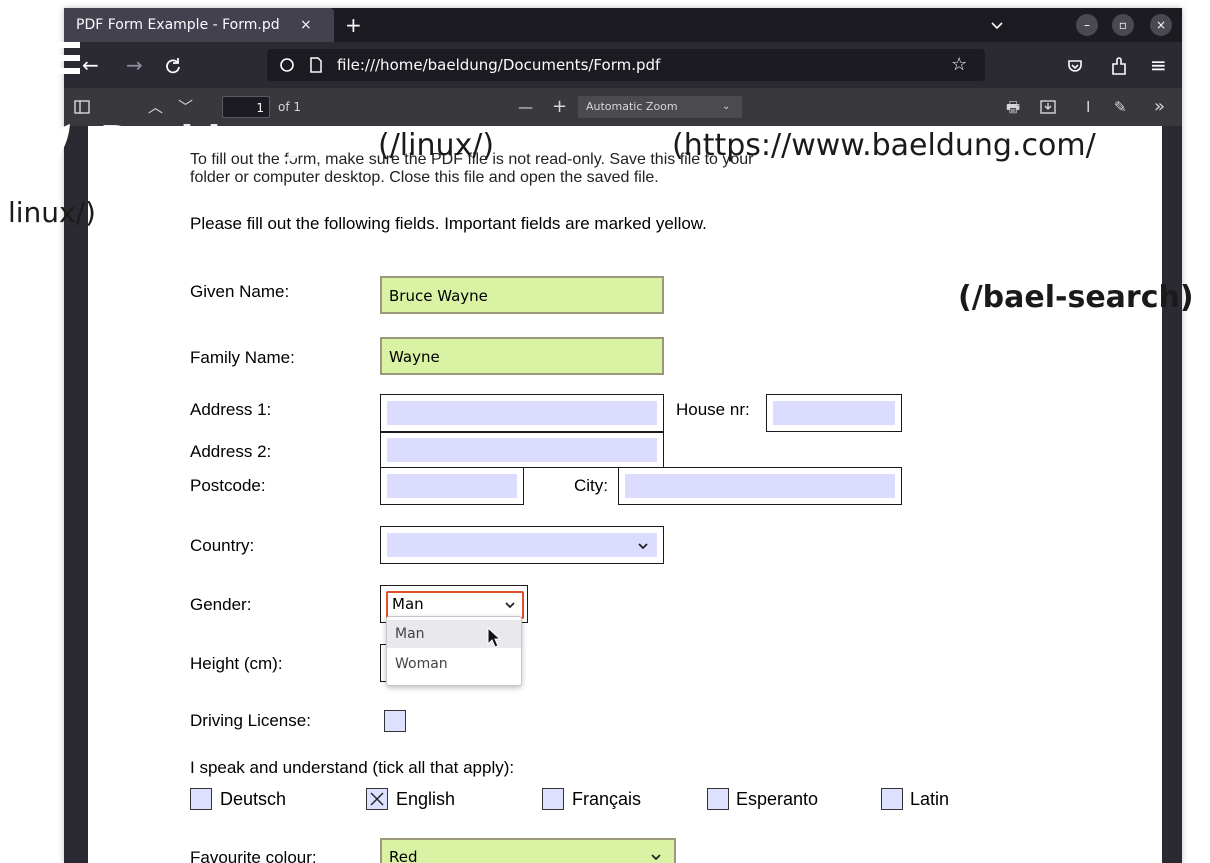 The image size is (1210, 863). I want to click on english-checkbox, so click(377, 799).